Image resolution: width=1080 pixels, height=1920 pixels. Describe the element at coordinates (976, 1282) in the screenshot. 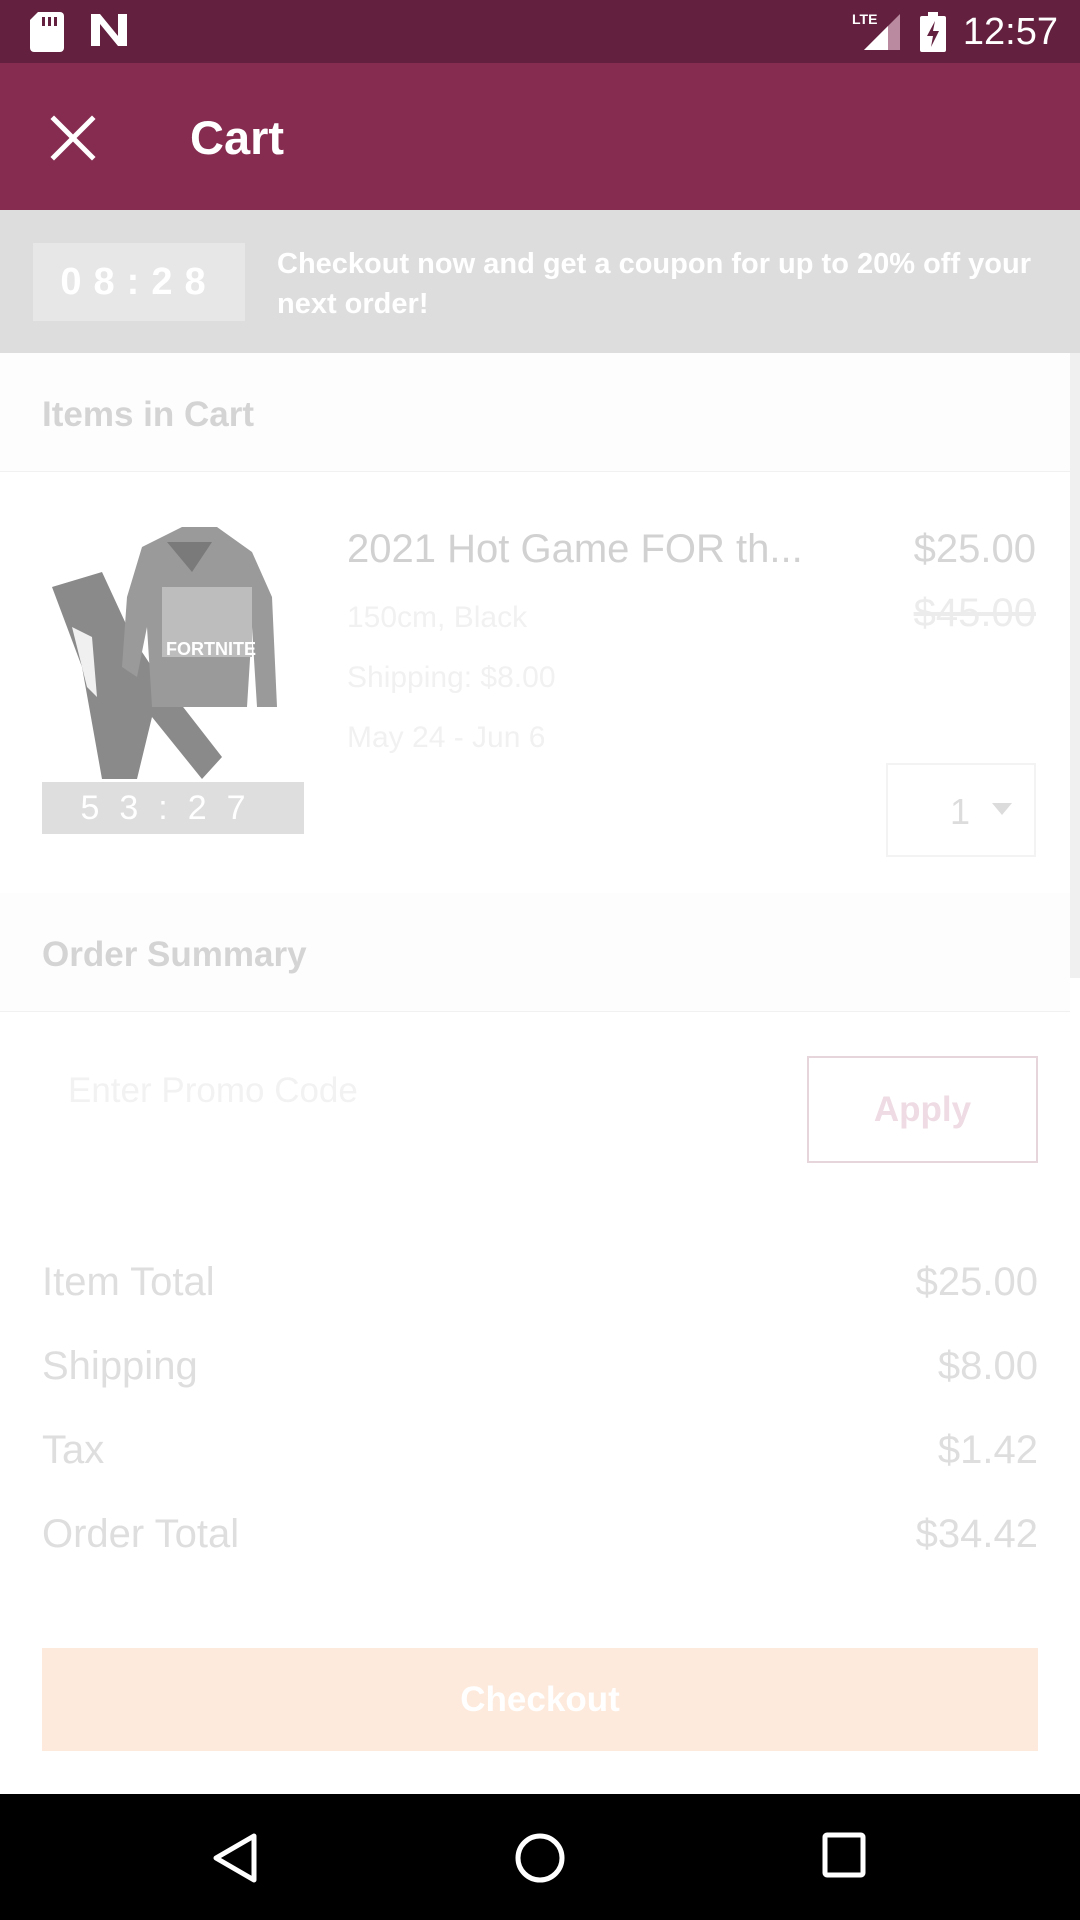

I see `item-total-value: $25.00` at that location.